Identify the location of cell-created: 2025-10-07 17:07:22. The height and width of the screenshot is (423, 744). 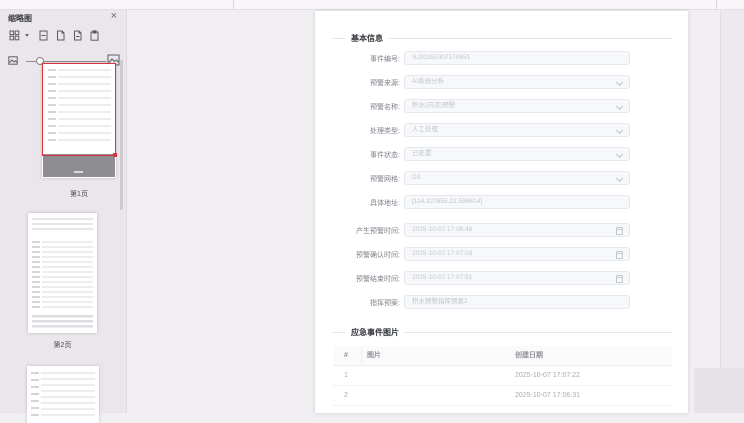
(547, 375).